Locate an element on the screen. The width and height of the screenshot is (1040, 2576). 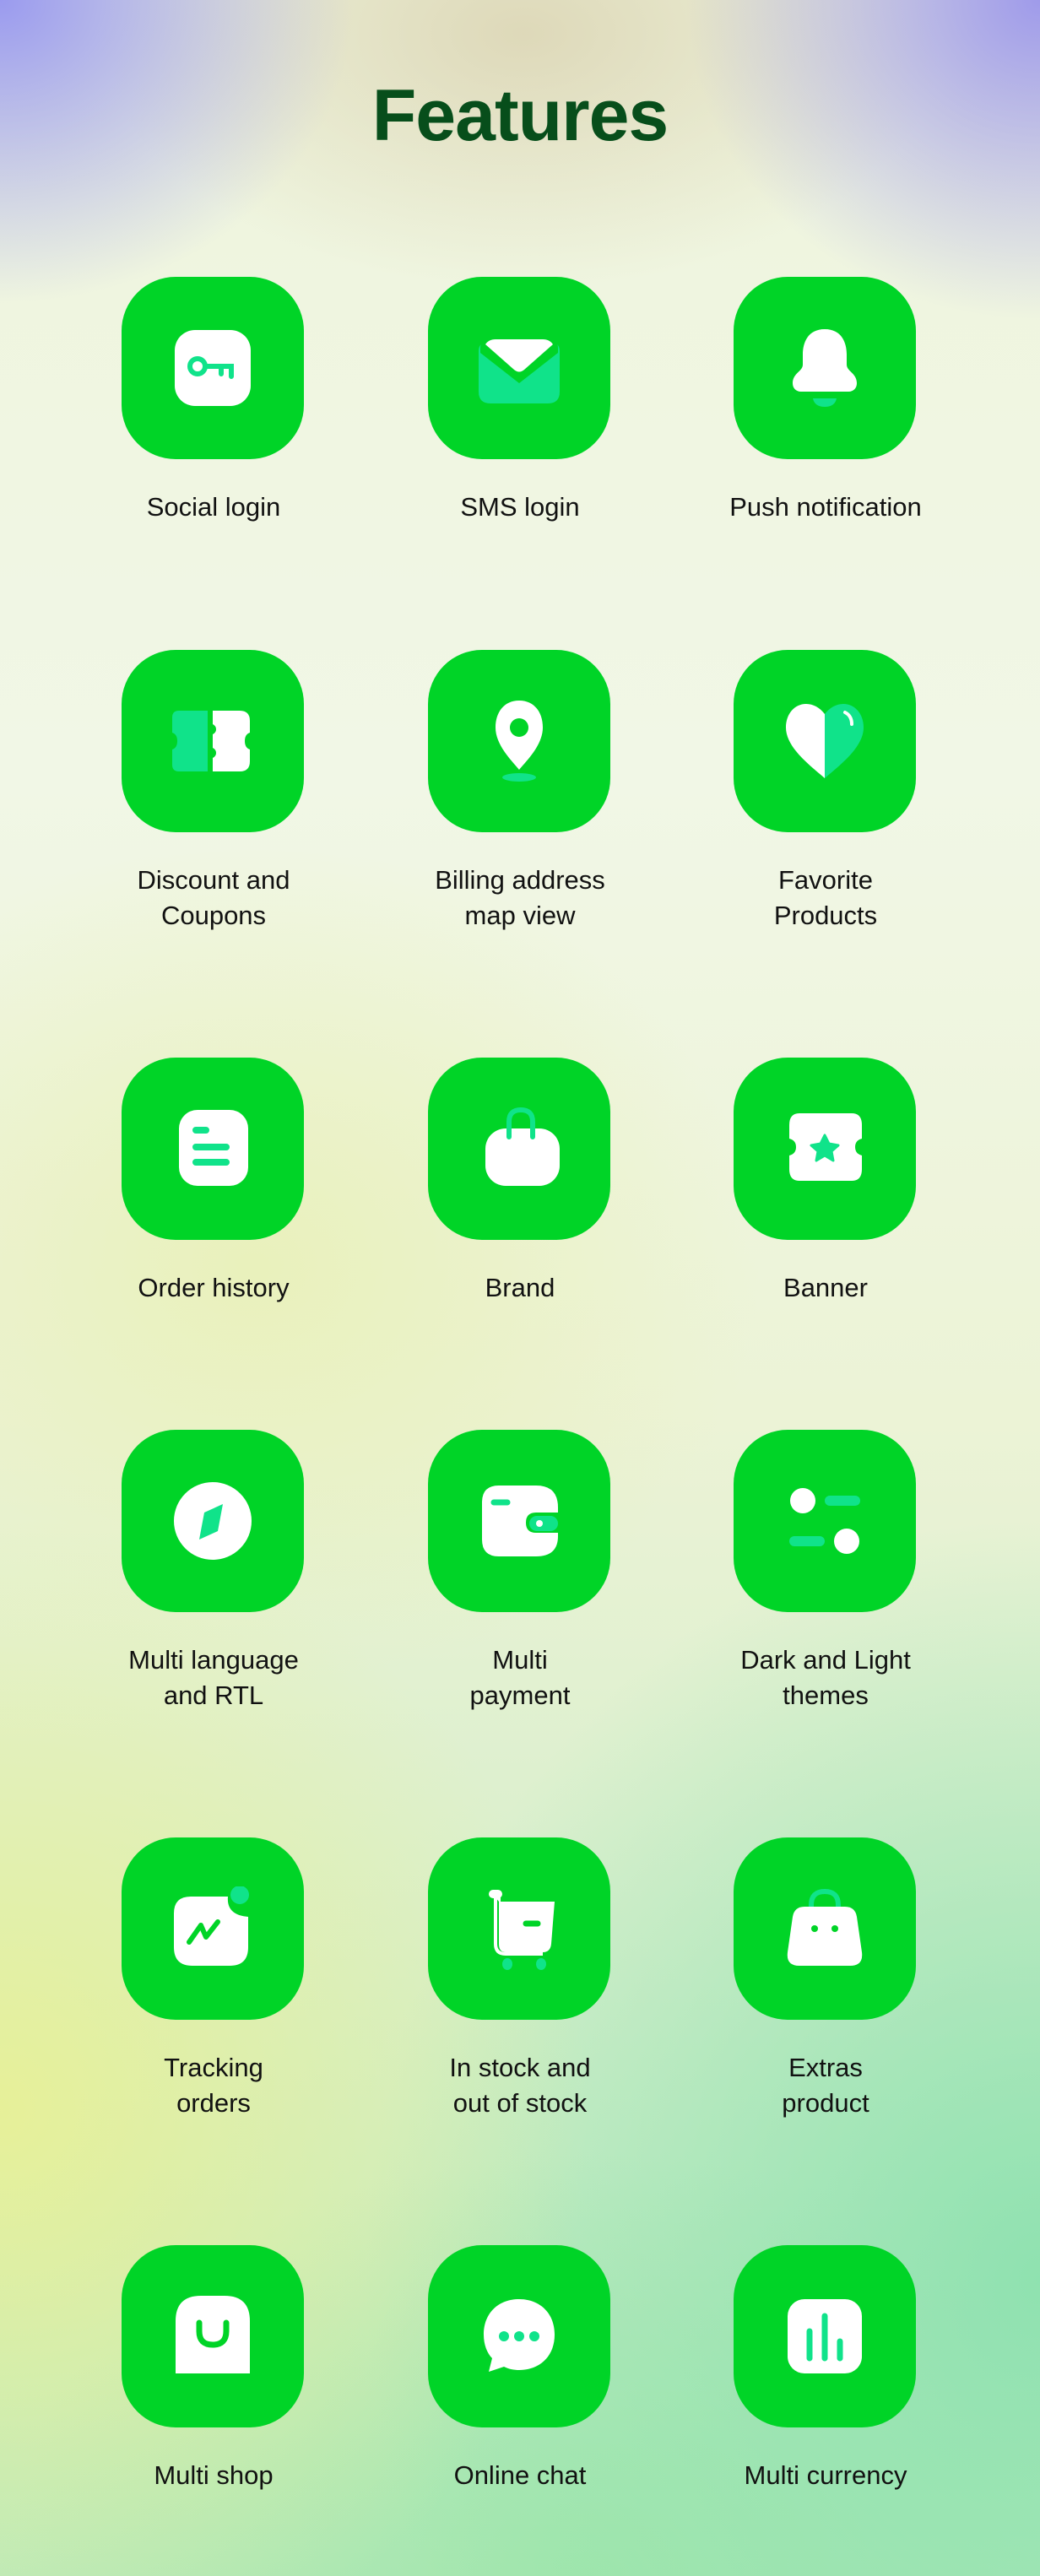
feature-label: Extras product is located at coordinates (825, 2085).